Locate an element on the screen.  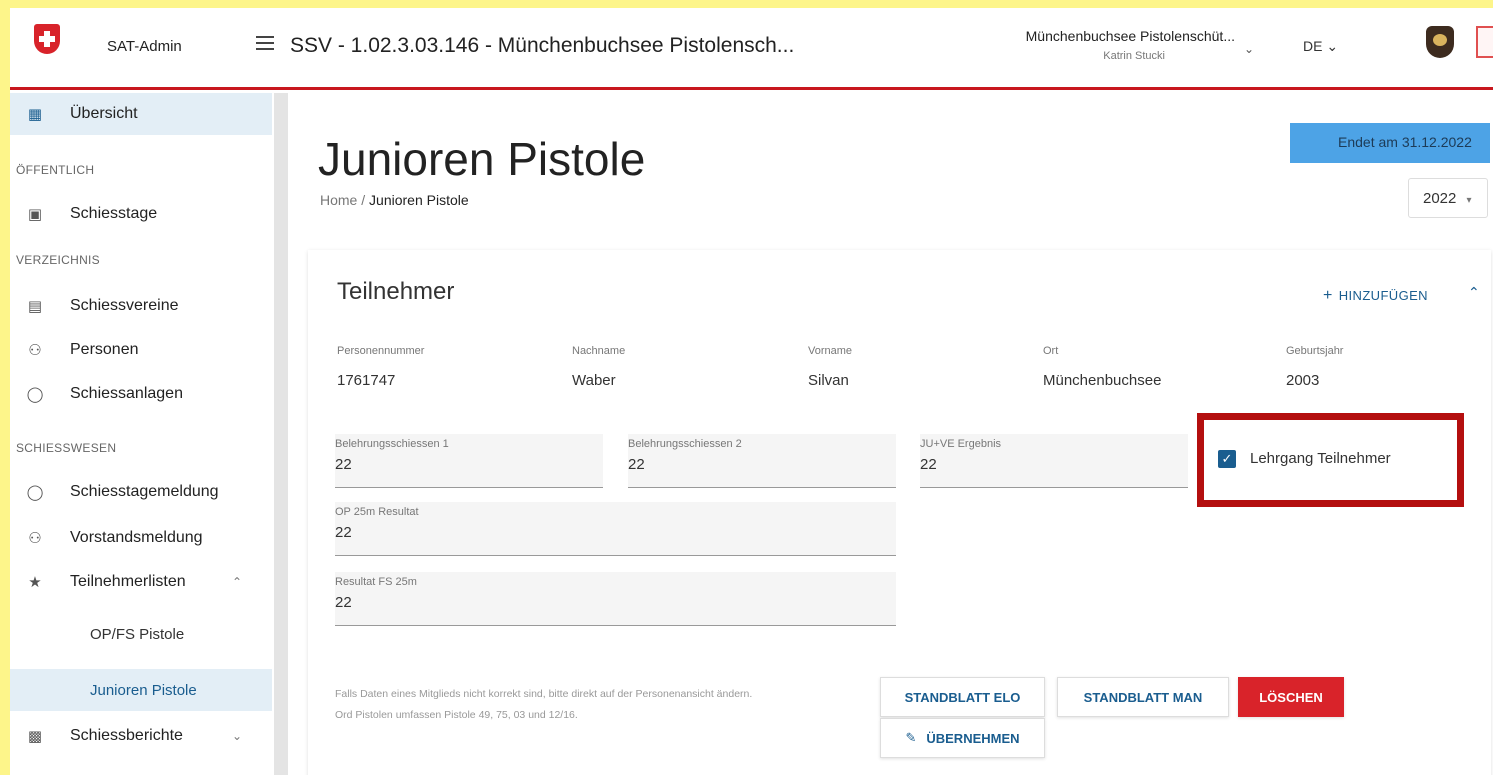
lehrgang-checkbox: ✓ is located at coordinates (1227, 459).